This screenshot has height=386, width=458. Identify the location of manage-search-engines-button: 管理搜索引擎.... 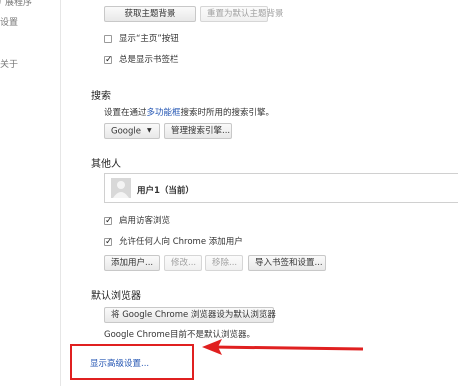
(198, 131).